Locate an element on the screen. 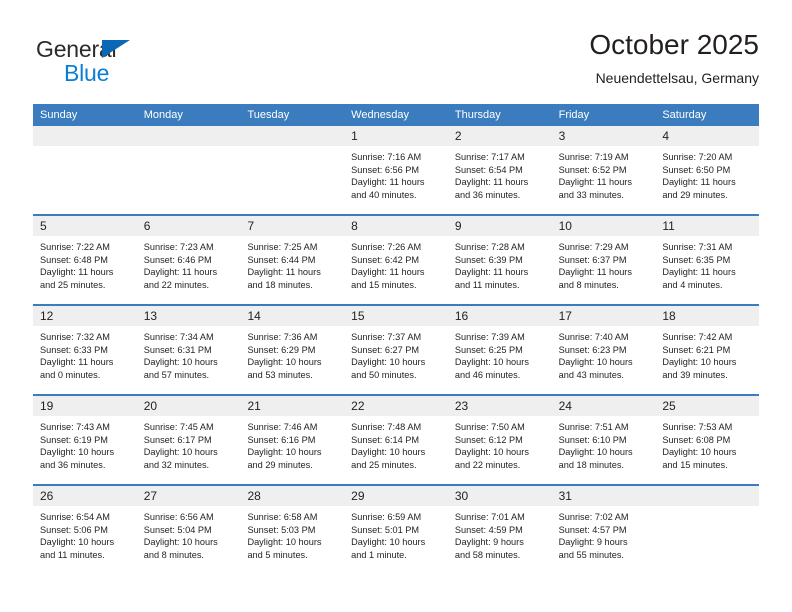 The image size is (792, 612). sunset-text: Sunset: 6:08 PM is located at coordinates (696, 439).